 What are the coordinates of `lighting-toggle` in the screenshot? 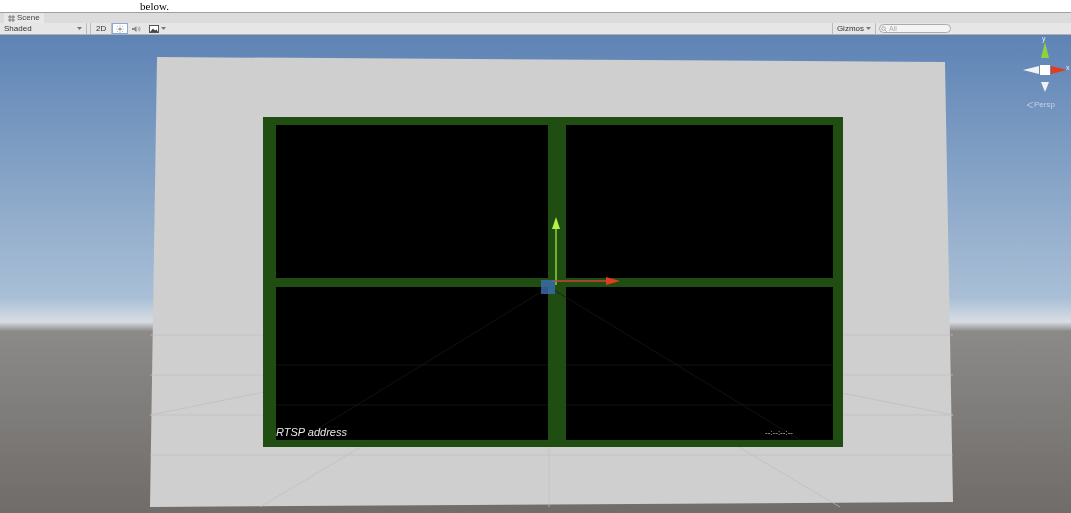 It's located at (120, 28).